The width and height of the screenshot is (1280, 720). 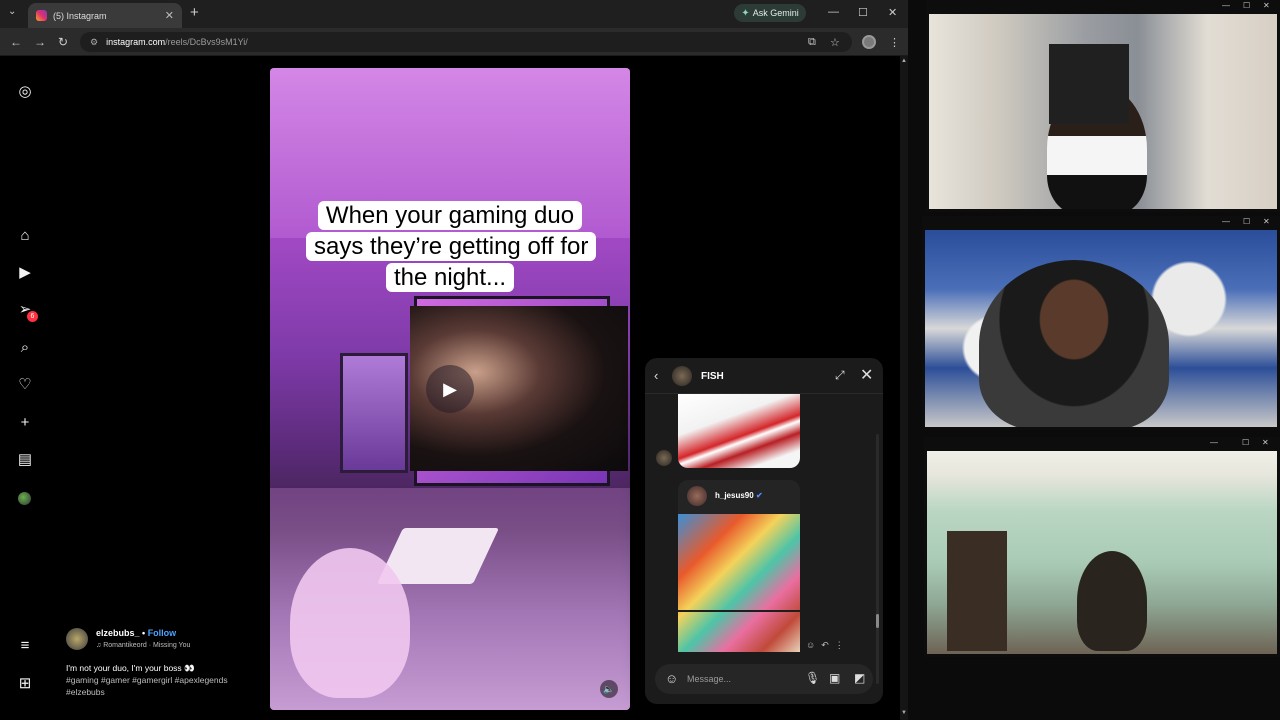 What do you see at coordinates (859, 678) in the screenshot?
I see `sticker-icon: ◩` at bounding box center [859, 678].